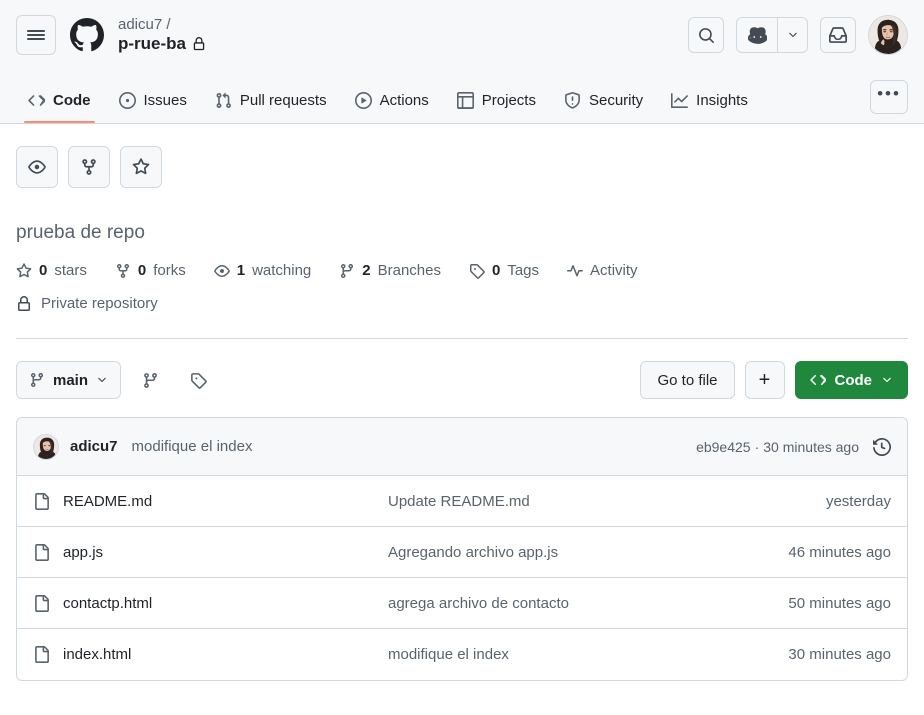 Image resolution: width=924 pixels, height=715 pixels. What do you see at coordinates (241, 270) in the screenshot?
I see `stat-count: 1` at bounding box center [241, 270].